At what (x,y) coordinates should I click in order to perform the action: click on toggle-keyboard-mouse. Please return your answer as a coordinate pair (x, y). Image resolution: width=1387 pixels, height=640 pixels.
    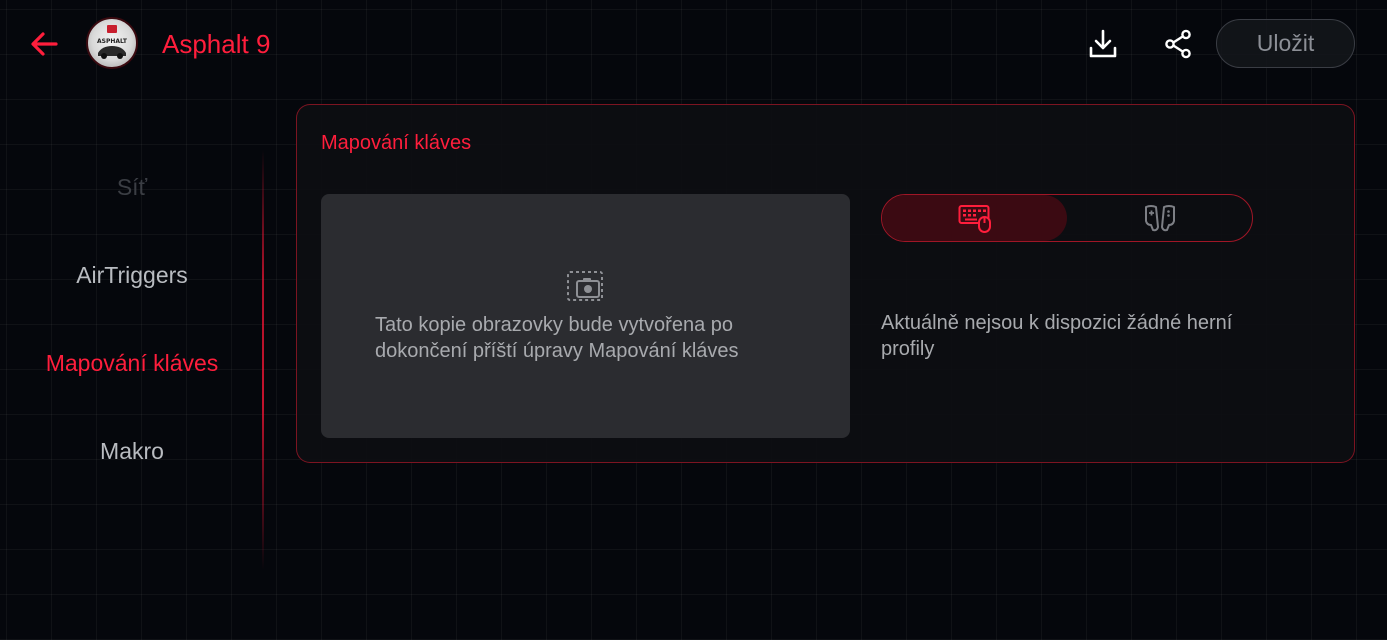
    Looking at the image, I should click on (974, 218).